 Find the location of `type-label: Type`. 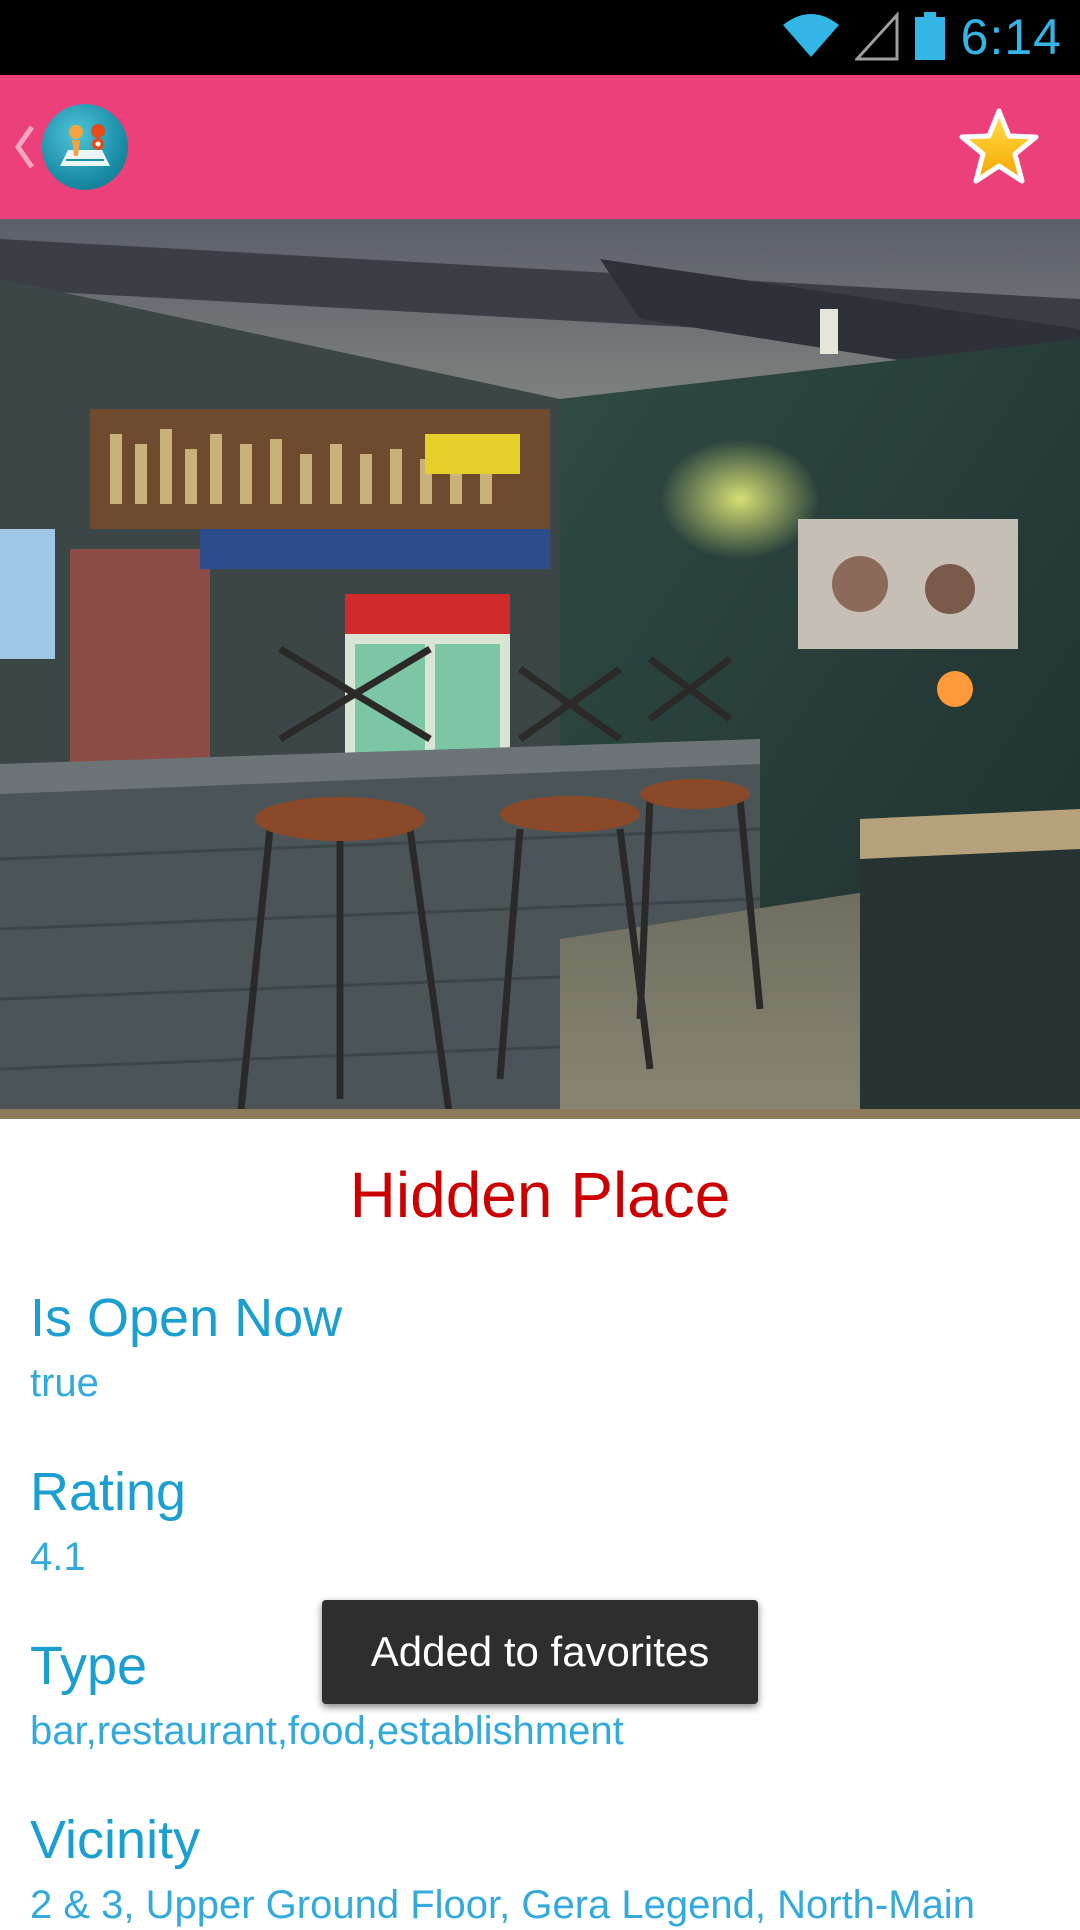

type-label: Type is located at coordinates (89, 1666).